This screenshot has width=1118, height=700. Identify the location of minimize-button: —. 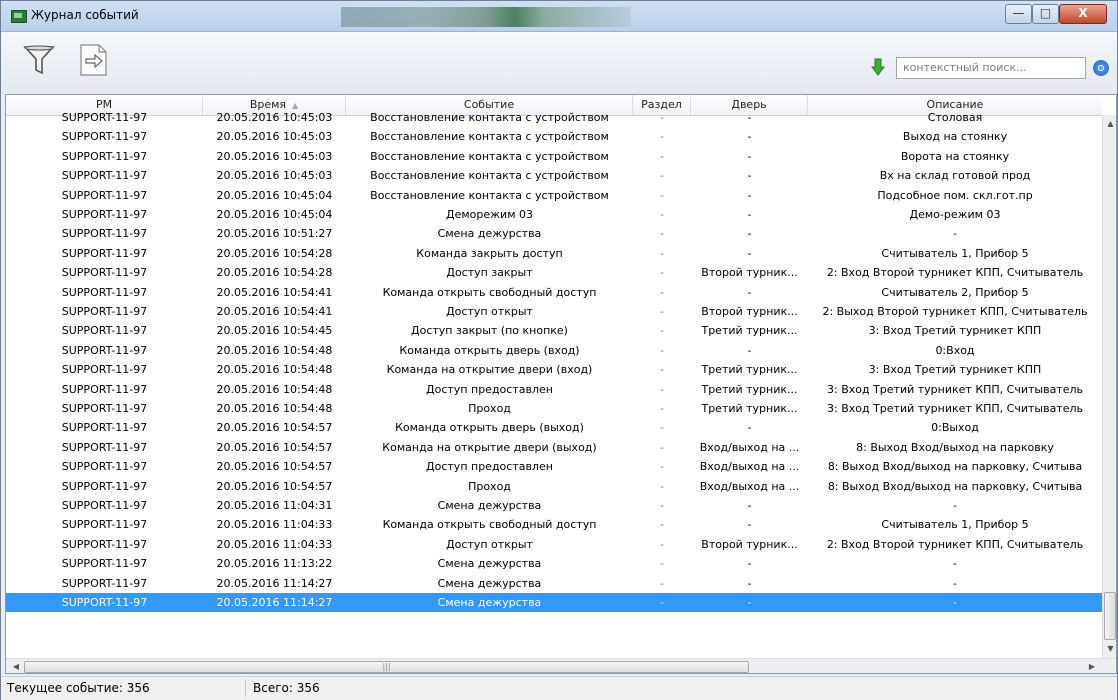
(1018, 14).